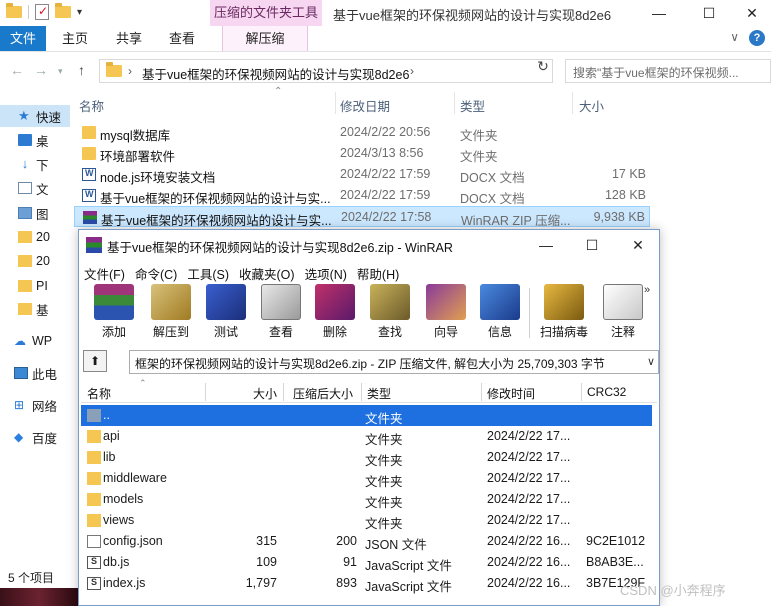 Image resolution: width=771 pixels, height=606 pixels. Describe the element at coordinates (182, 38) in the screenshot. I see `tab-view: 查看` at that location.